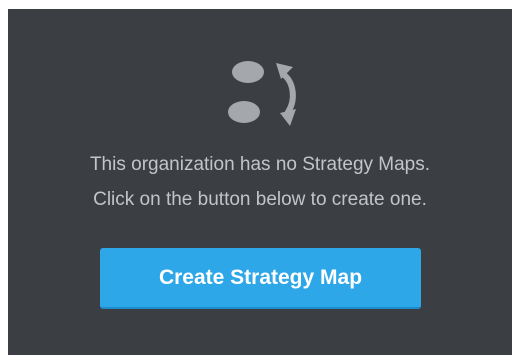  What do you see at coordinates (260, 199) in the screenshot?
I see `empty-state-message-line-2: Click on the button below to create one.` at bounding box center [260, 199].